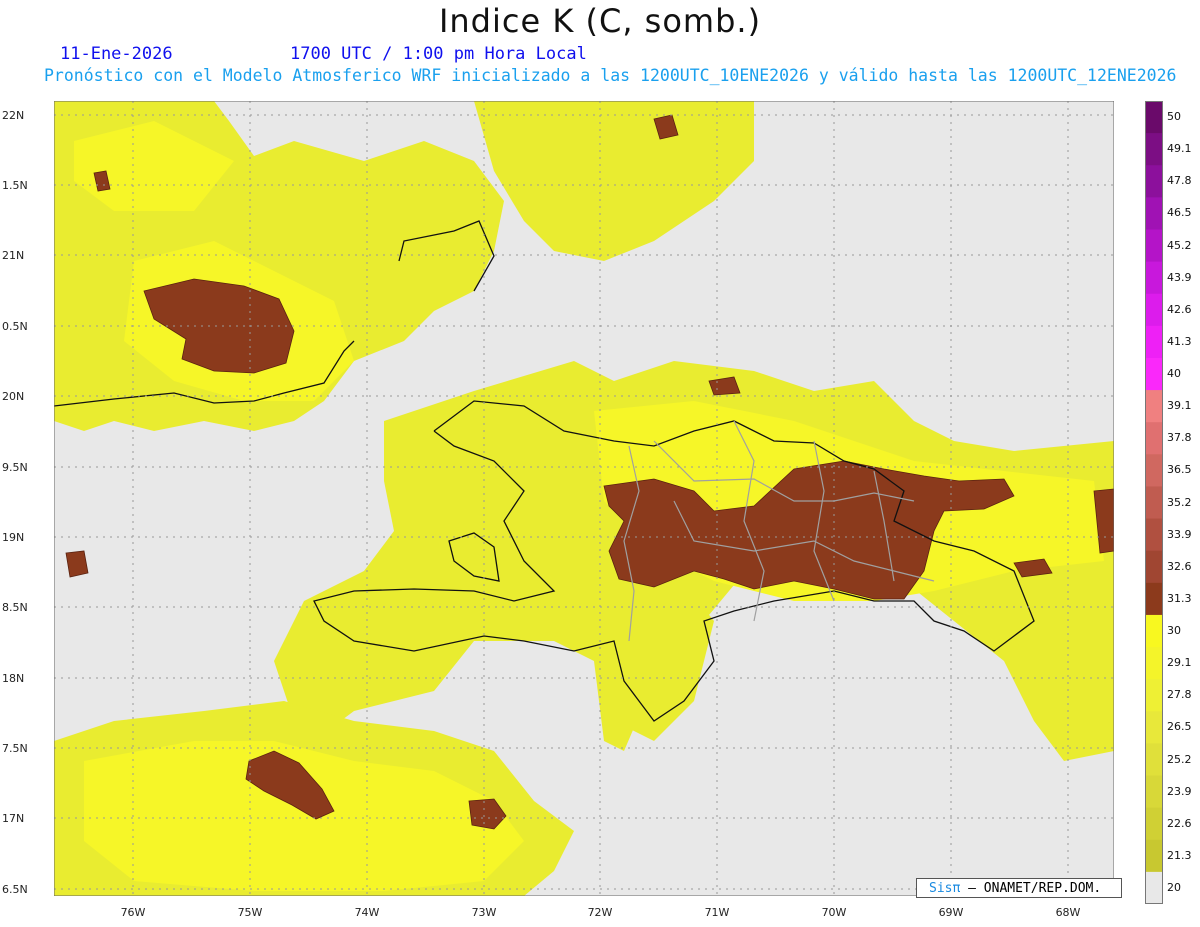 Image resolution: width=1200 pixels, height=927 pixels. Describe the element at coordinates (1174, 887) in the screenshot. I see `color-scale-label: 20` at that location.